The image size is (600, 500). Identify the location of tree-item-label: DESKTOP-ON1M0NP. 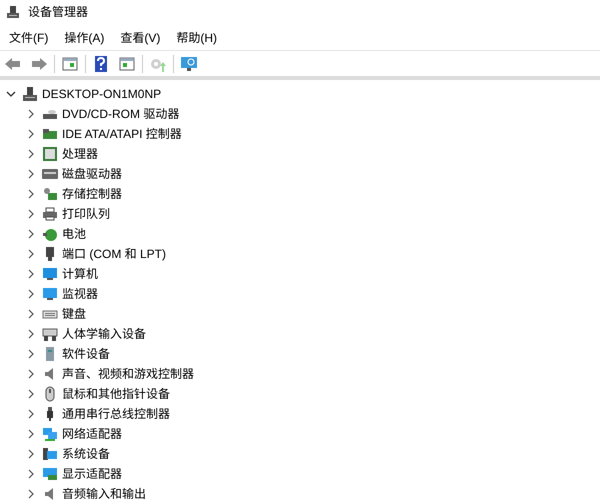
(102, 94).